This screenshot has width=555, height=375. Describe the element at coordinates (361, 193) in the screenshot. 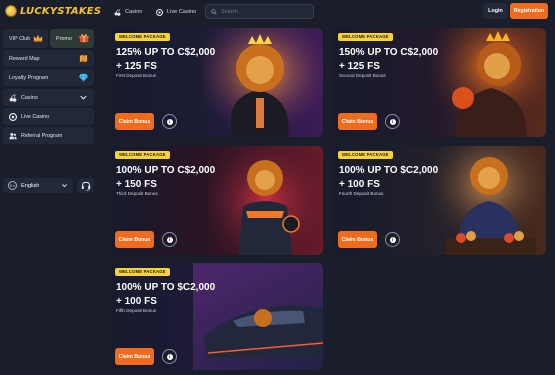

I see `bonus-subtitle: Fourth Deposit Bonus` at that location.